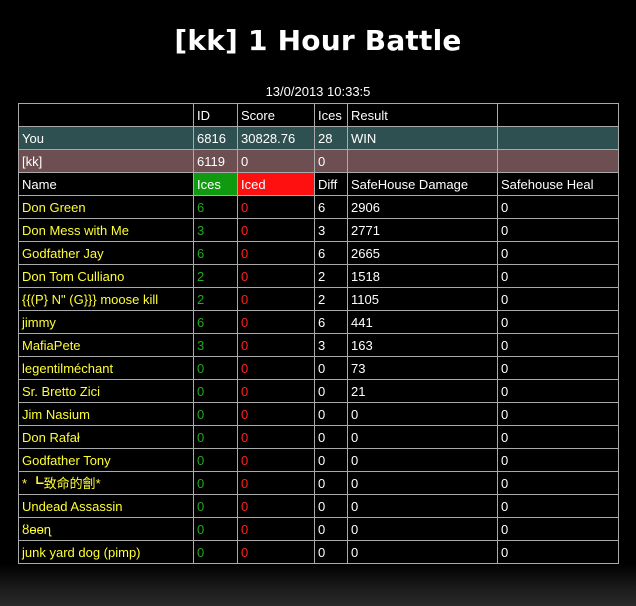 The height and width of the screenshot is (606, 636). What do you see at coordinates (422, 230) in the screenshot?
I see `player-safehouse-damage: 2771` at bounding box center [422, 230].